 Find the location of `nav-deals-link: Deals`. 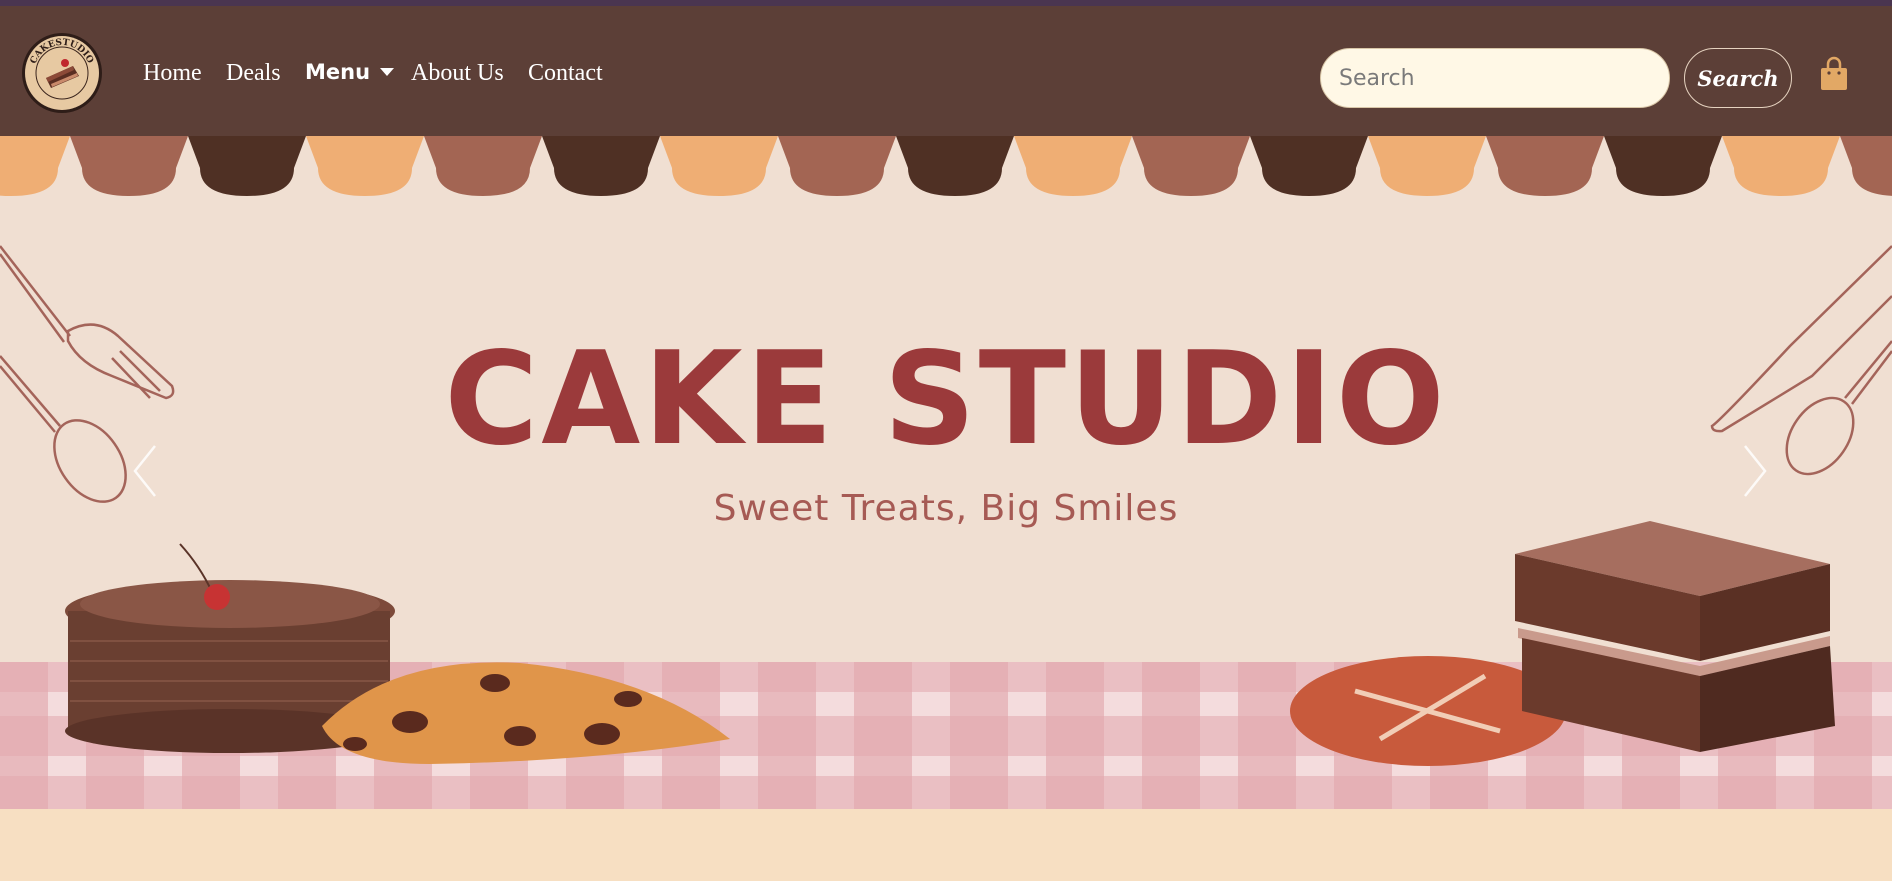

nav-deals-link: Deals is located at coordinates (253, 73).